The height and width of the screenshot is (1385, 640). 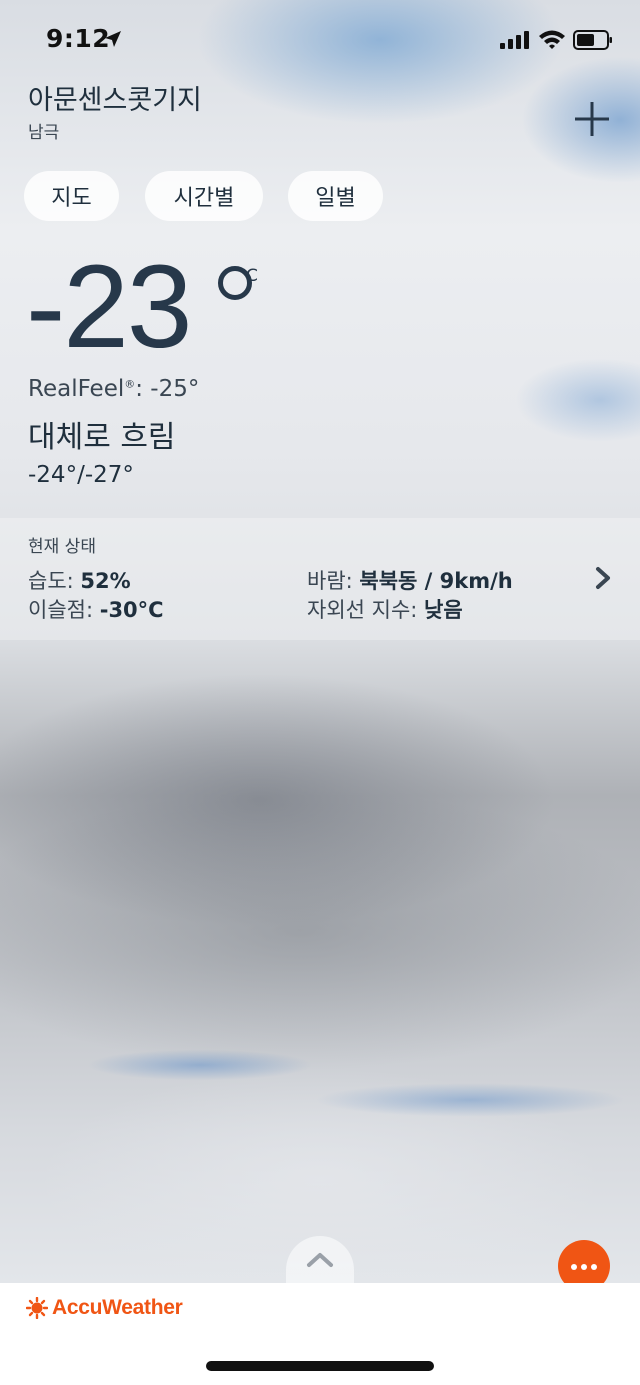 I want to click on humidity-value: 52%, so click(x=105, y=581).